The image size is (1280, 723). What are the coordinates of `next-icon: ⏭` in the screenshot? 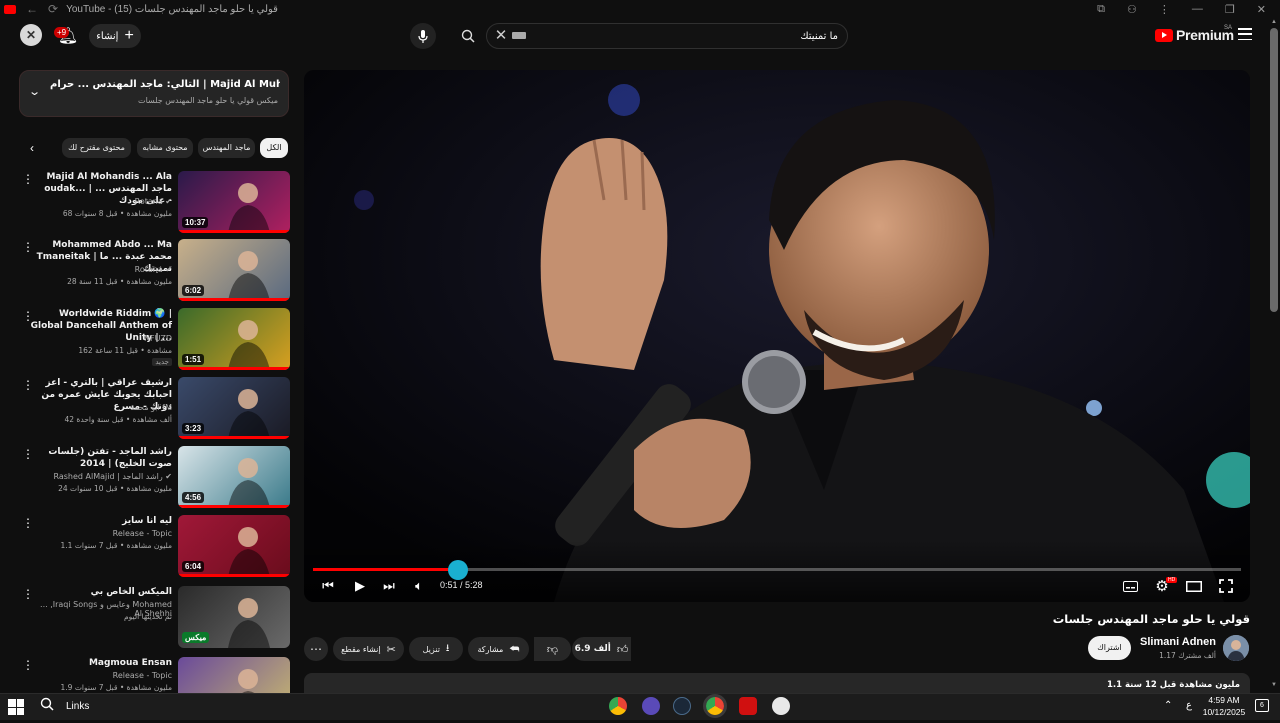 It's located at (389, 586).